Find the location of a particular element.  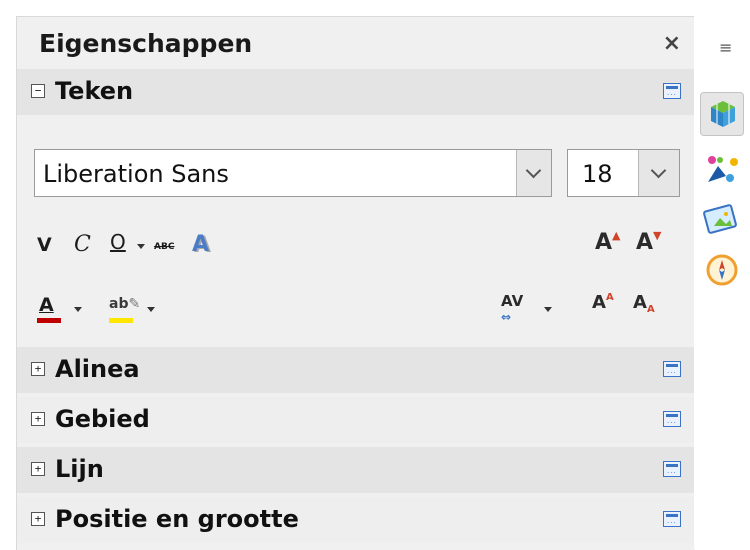

font-color-dropdown-icon is located at coordinates (78, 309).